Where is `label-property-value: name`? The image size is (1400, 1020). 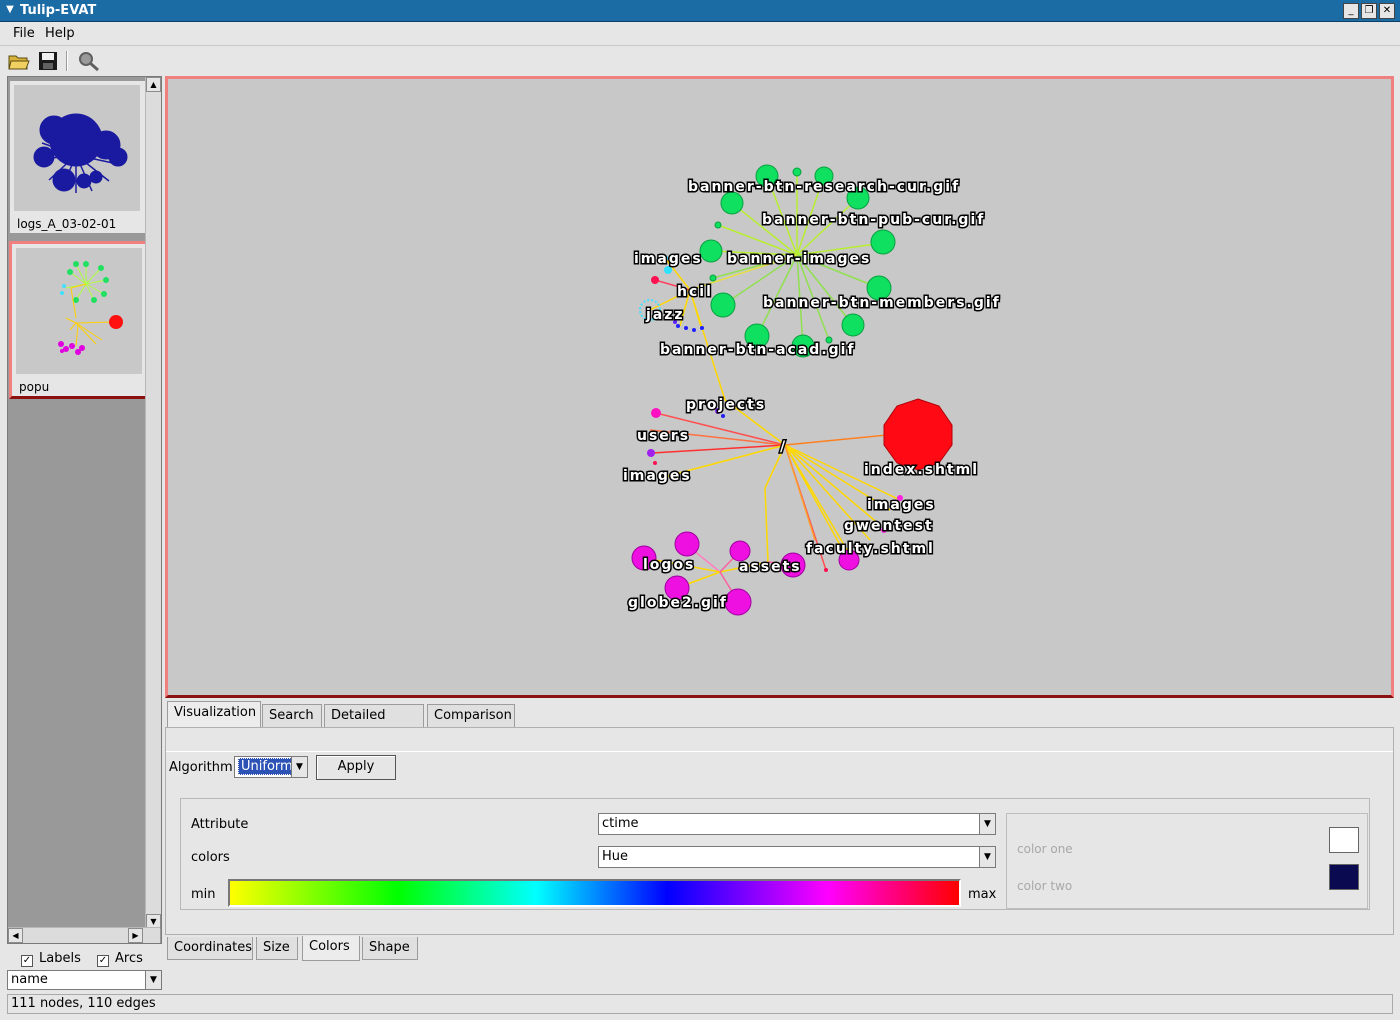
label-property-value: name is located at coordinates (29, 979).